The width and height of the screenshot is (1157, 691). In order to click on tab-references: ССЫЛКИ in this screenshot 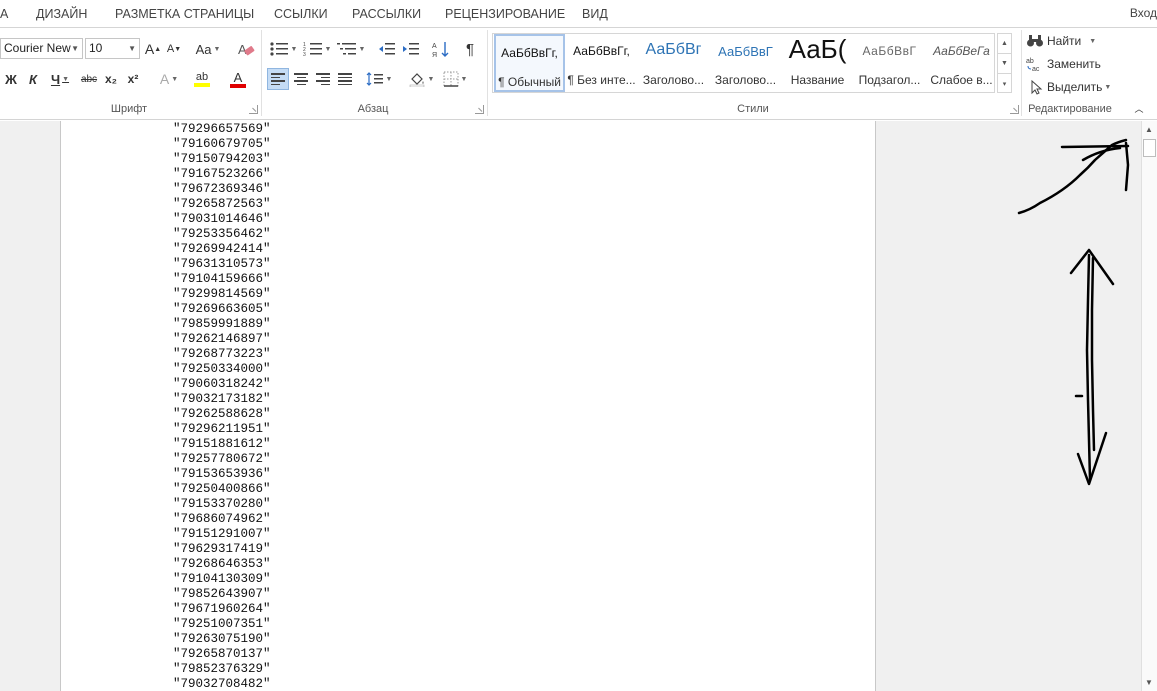, I will do `click(301, 14)`.